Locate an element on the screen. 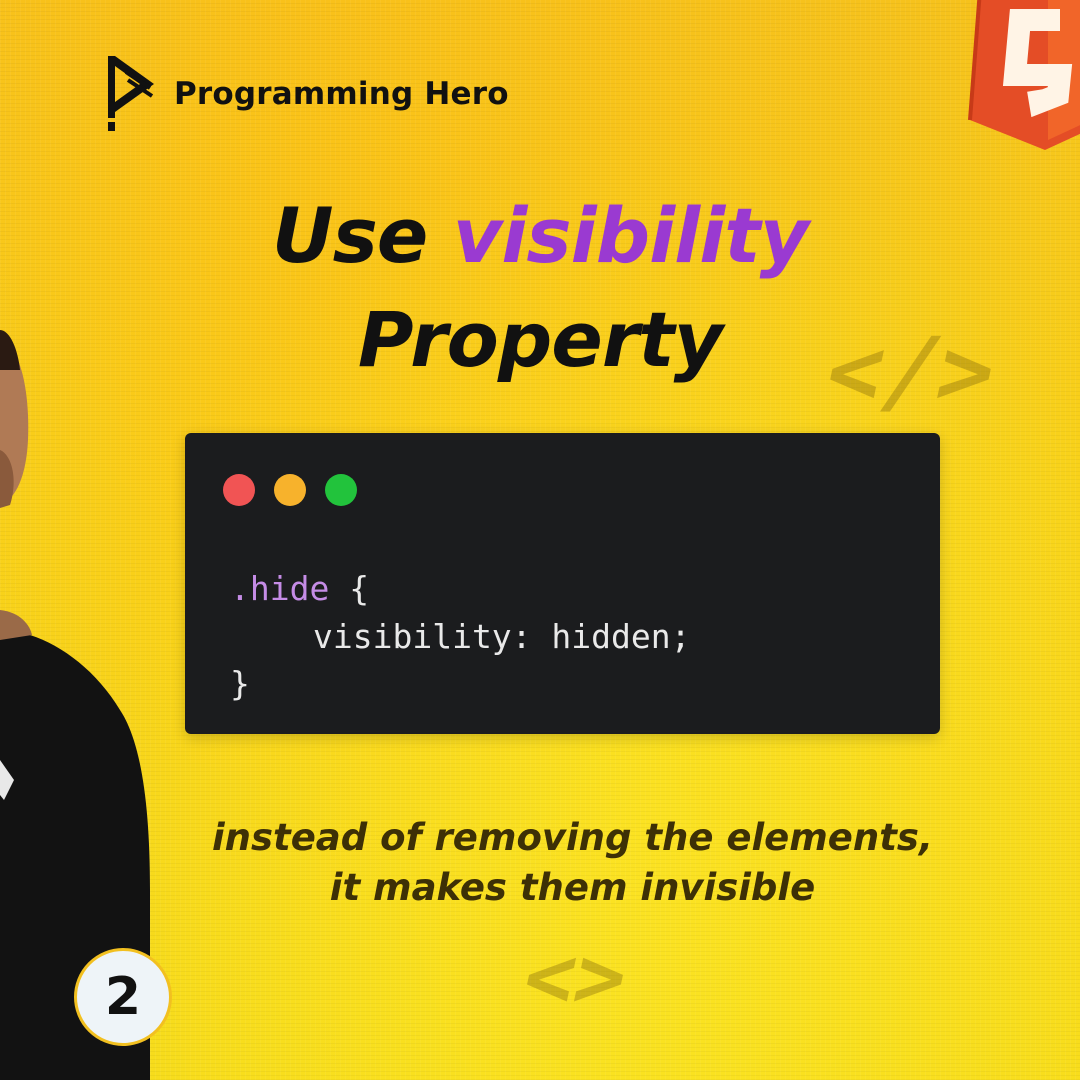 This screenshot has width=1080, height=1080. brand: Programming Hero is located at coordinates (307, 94).